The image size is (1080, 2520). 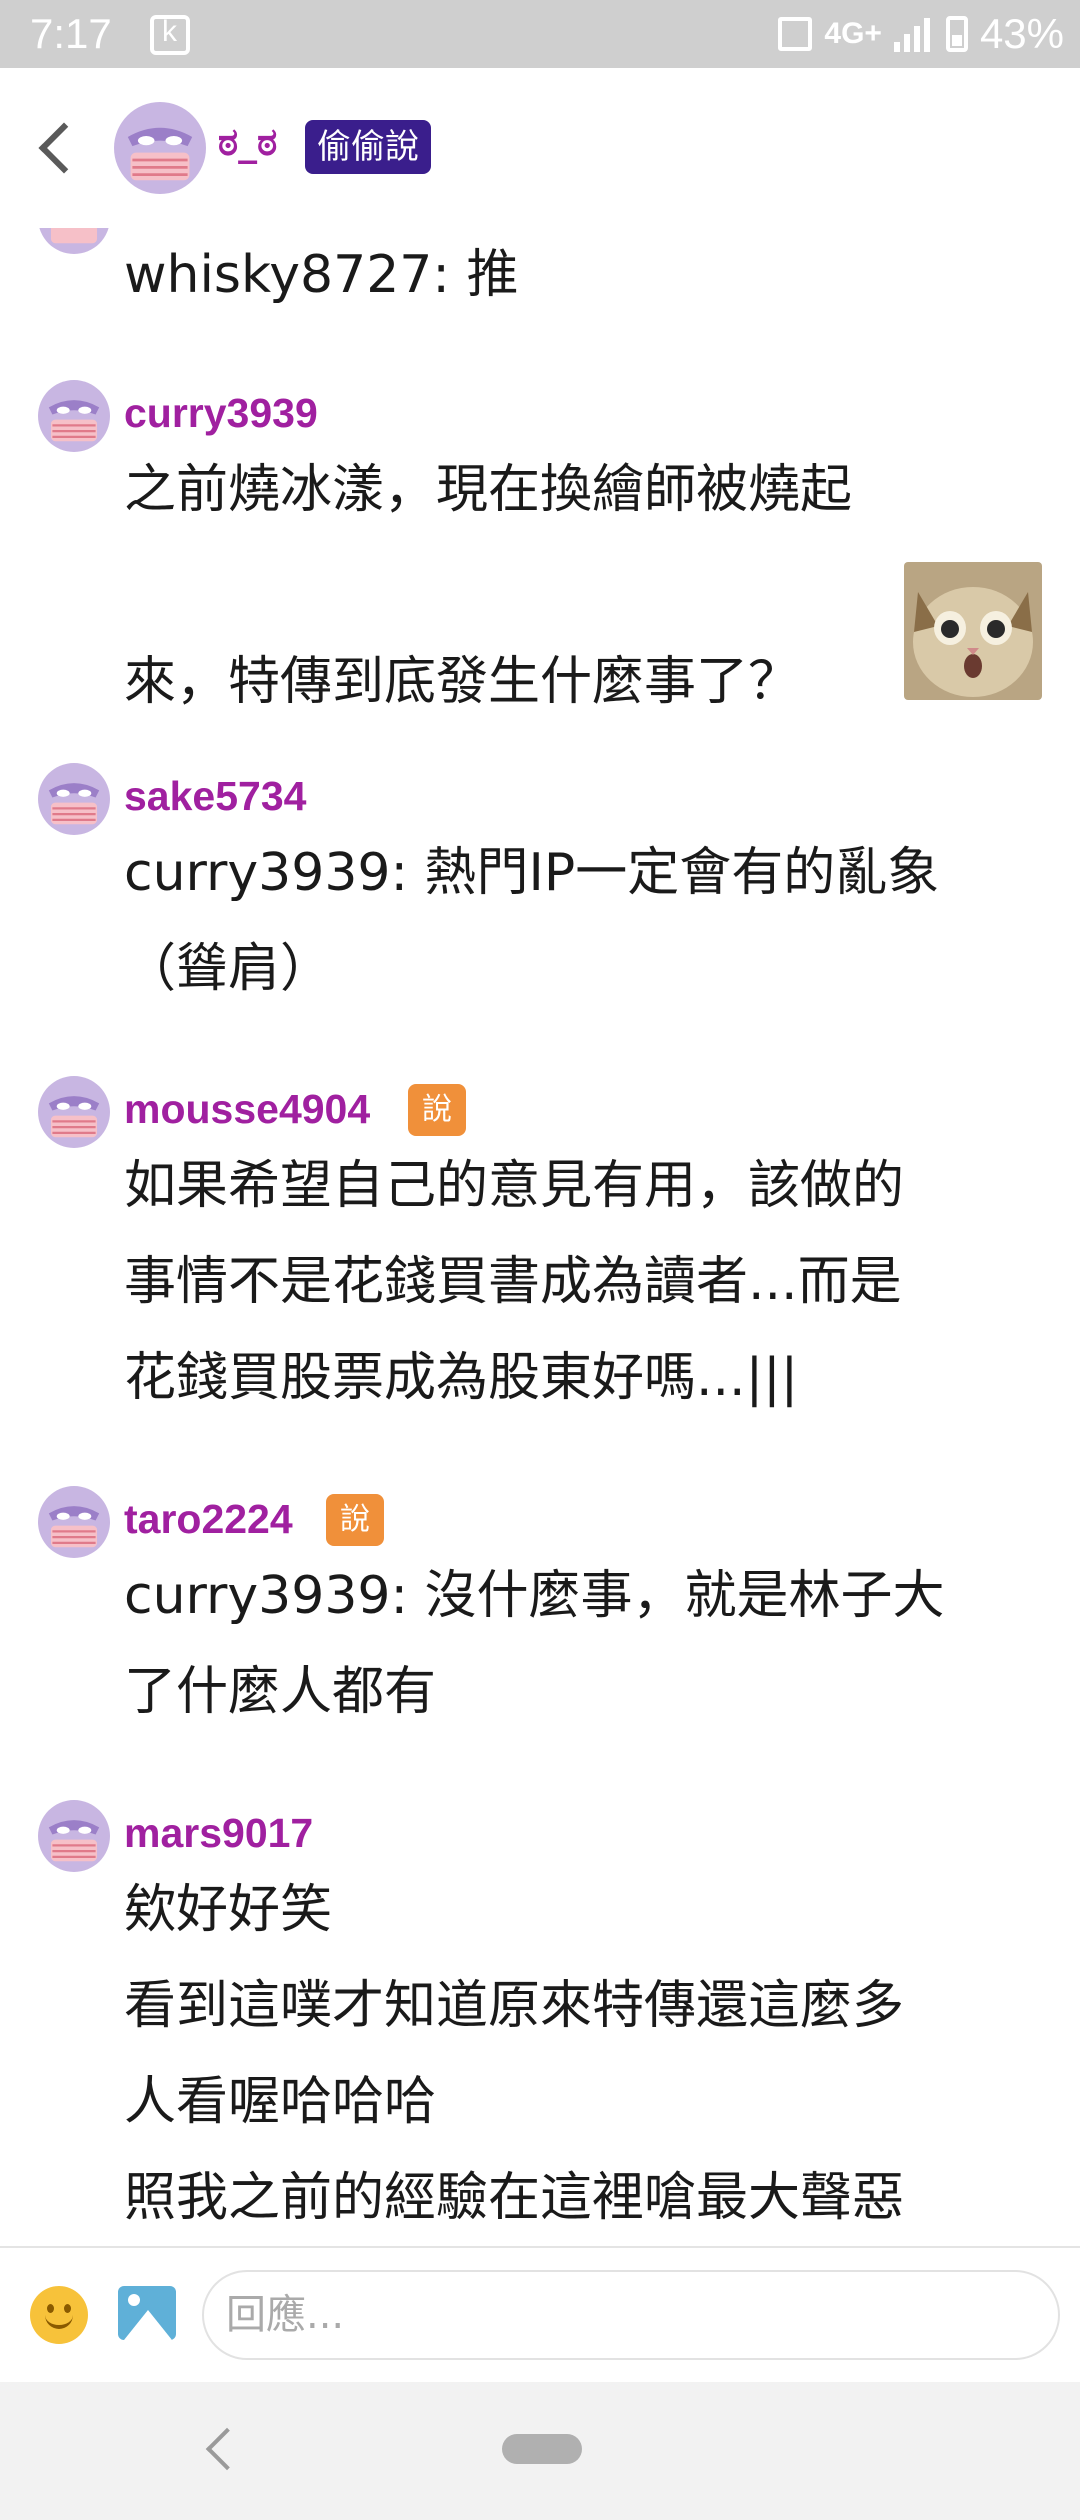 What do you see at coordinates (160, 148) in the screenshot?
I see `author-avatar` at bounding box center [160, 148].